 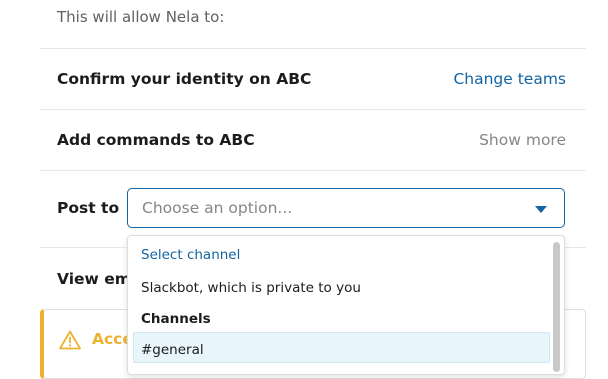 What do you see at coordinates (190, 255) in the screenshot?
I see `select-channel-option: Select channel` at bounding box center [190, 255].